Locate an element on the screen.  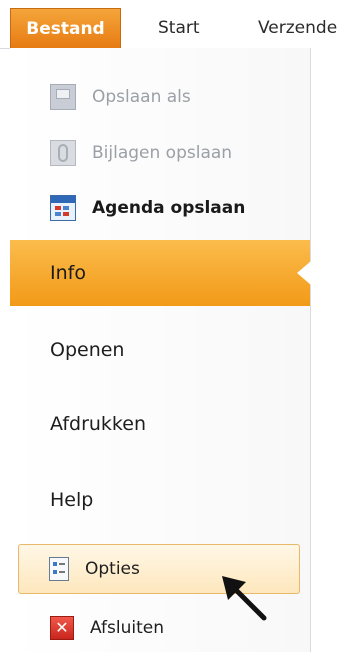
save-as-button: Opslaan als is located at coordinates (160, 97).